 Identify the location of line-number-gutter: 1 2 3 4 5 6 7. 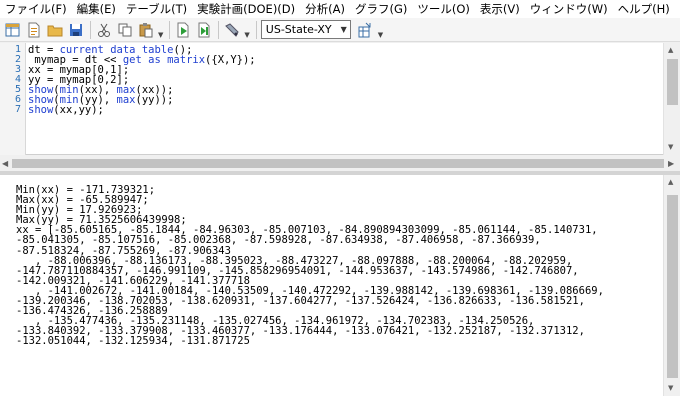
(13, 99).